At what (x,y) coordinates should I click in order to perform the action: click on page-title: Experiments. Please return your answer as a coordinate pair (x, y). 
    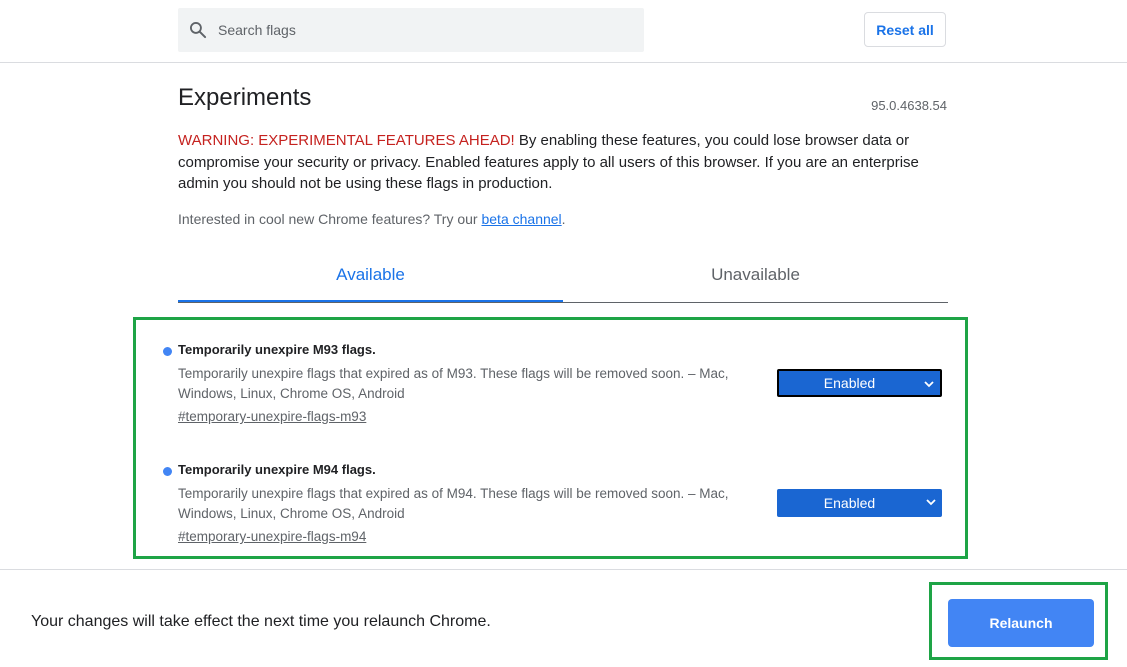
    Looking at the image, I should click on (245, 97).